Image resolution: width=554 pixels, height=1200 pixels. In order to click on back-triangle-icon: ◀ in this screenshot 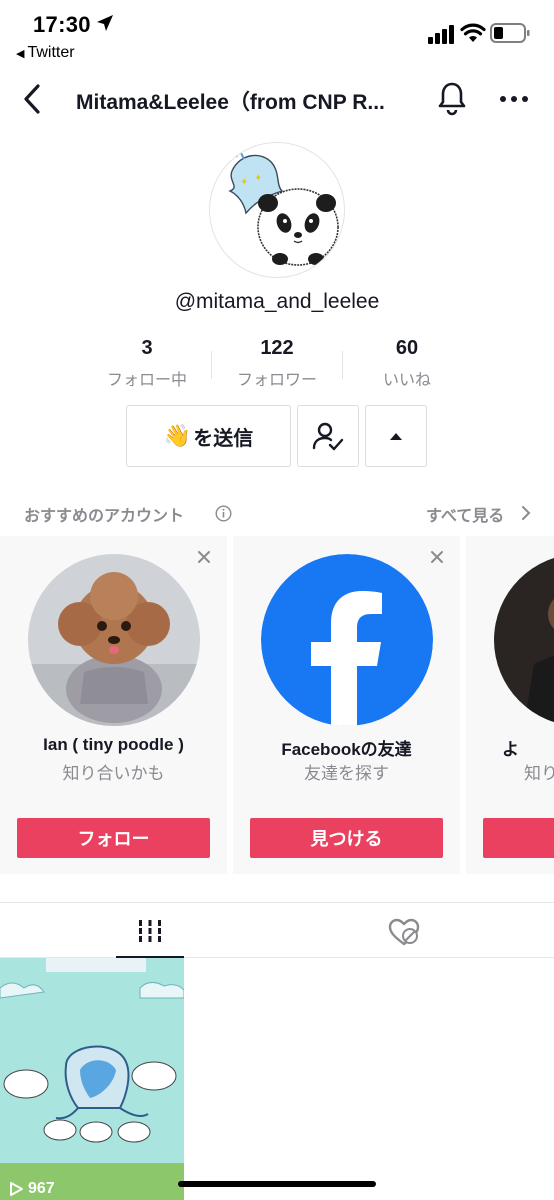, I will do `click(20, 54)`.